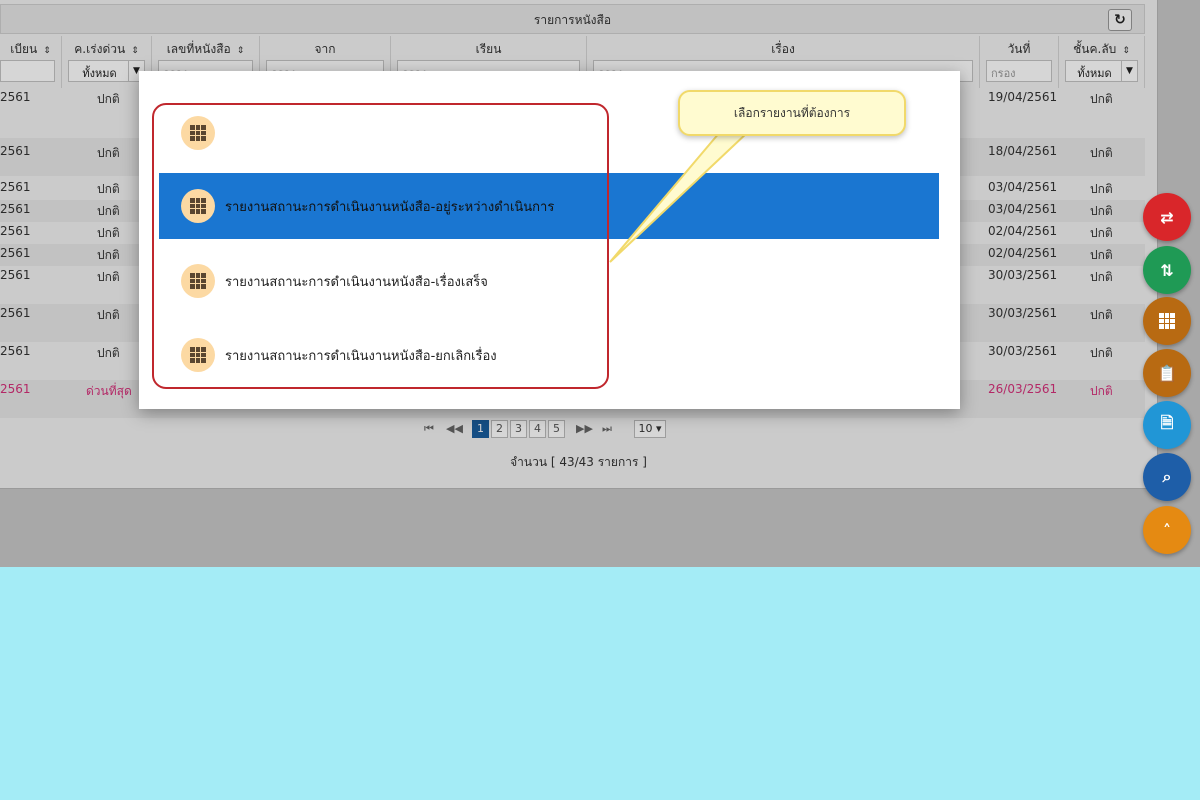  I want to click on chevron-up-icon: ˄, so click(1167, 530).